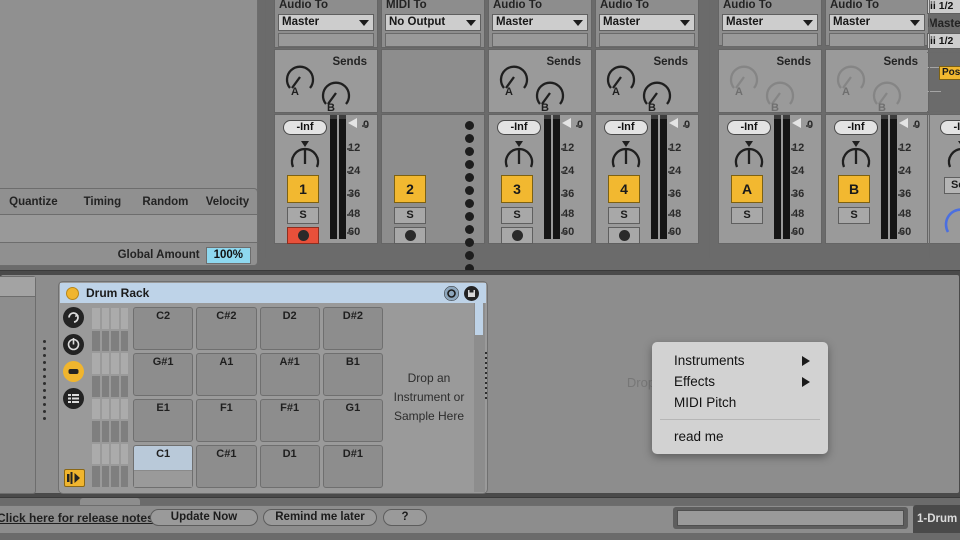 Image resolution: width=960 pixels, height=540 pixels. I want to click on left-browser-panel, so click(18, 385).